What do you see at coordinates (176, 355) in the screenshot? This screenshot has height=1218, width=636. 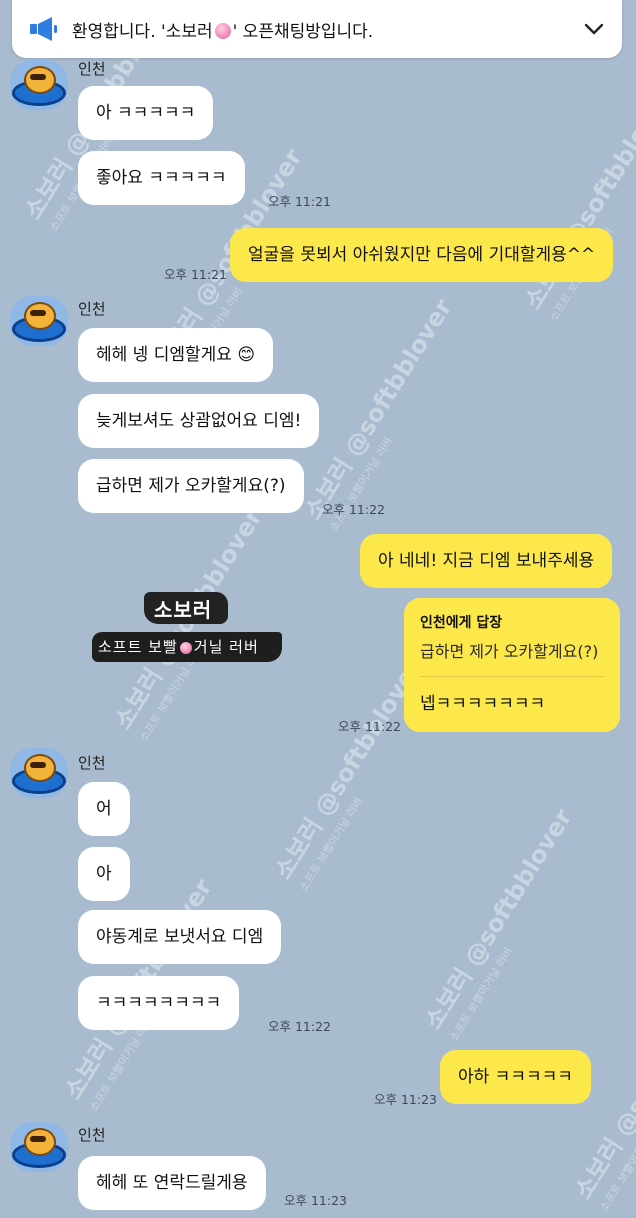 I see `message-bubble: 헤헤 넹 디엠할게요 😊` at bounding box center [176, 355].